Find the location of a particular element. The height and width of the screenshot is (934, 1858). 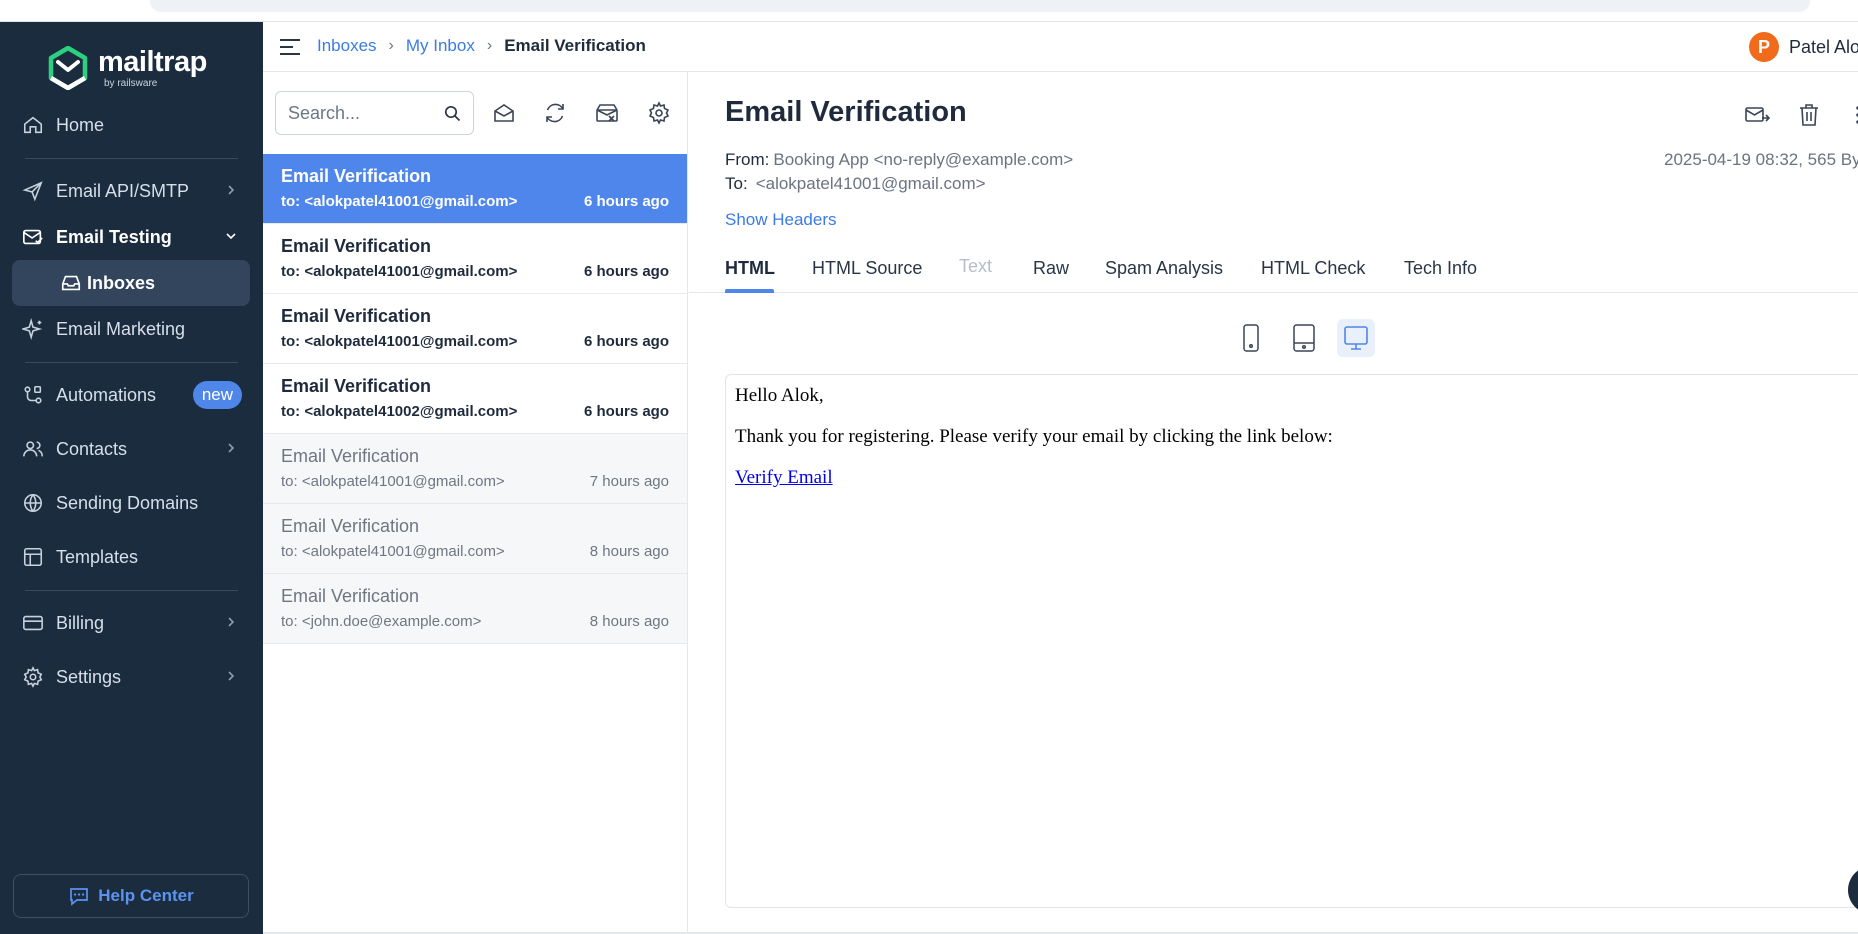

list-toolbar is located at coordinates (475, 113).